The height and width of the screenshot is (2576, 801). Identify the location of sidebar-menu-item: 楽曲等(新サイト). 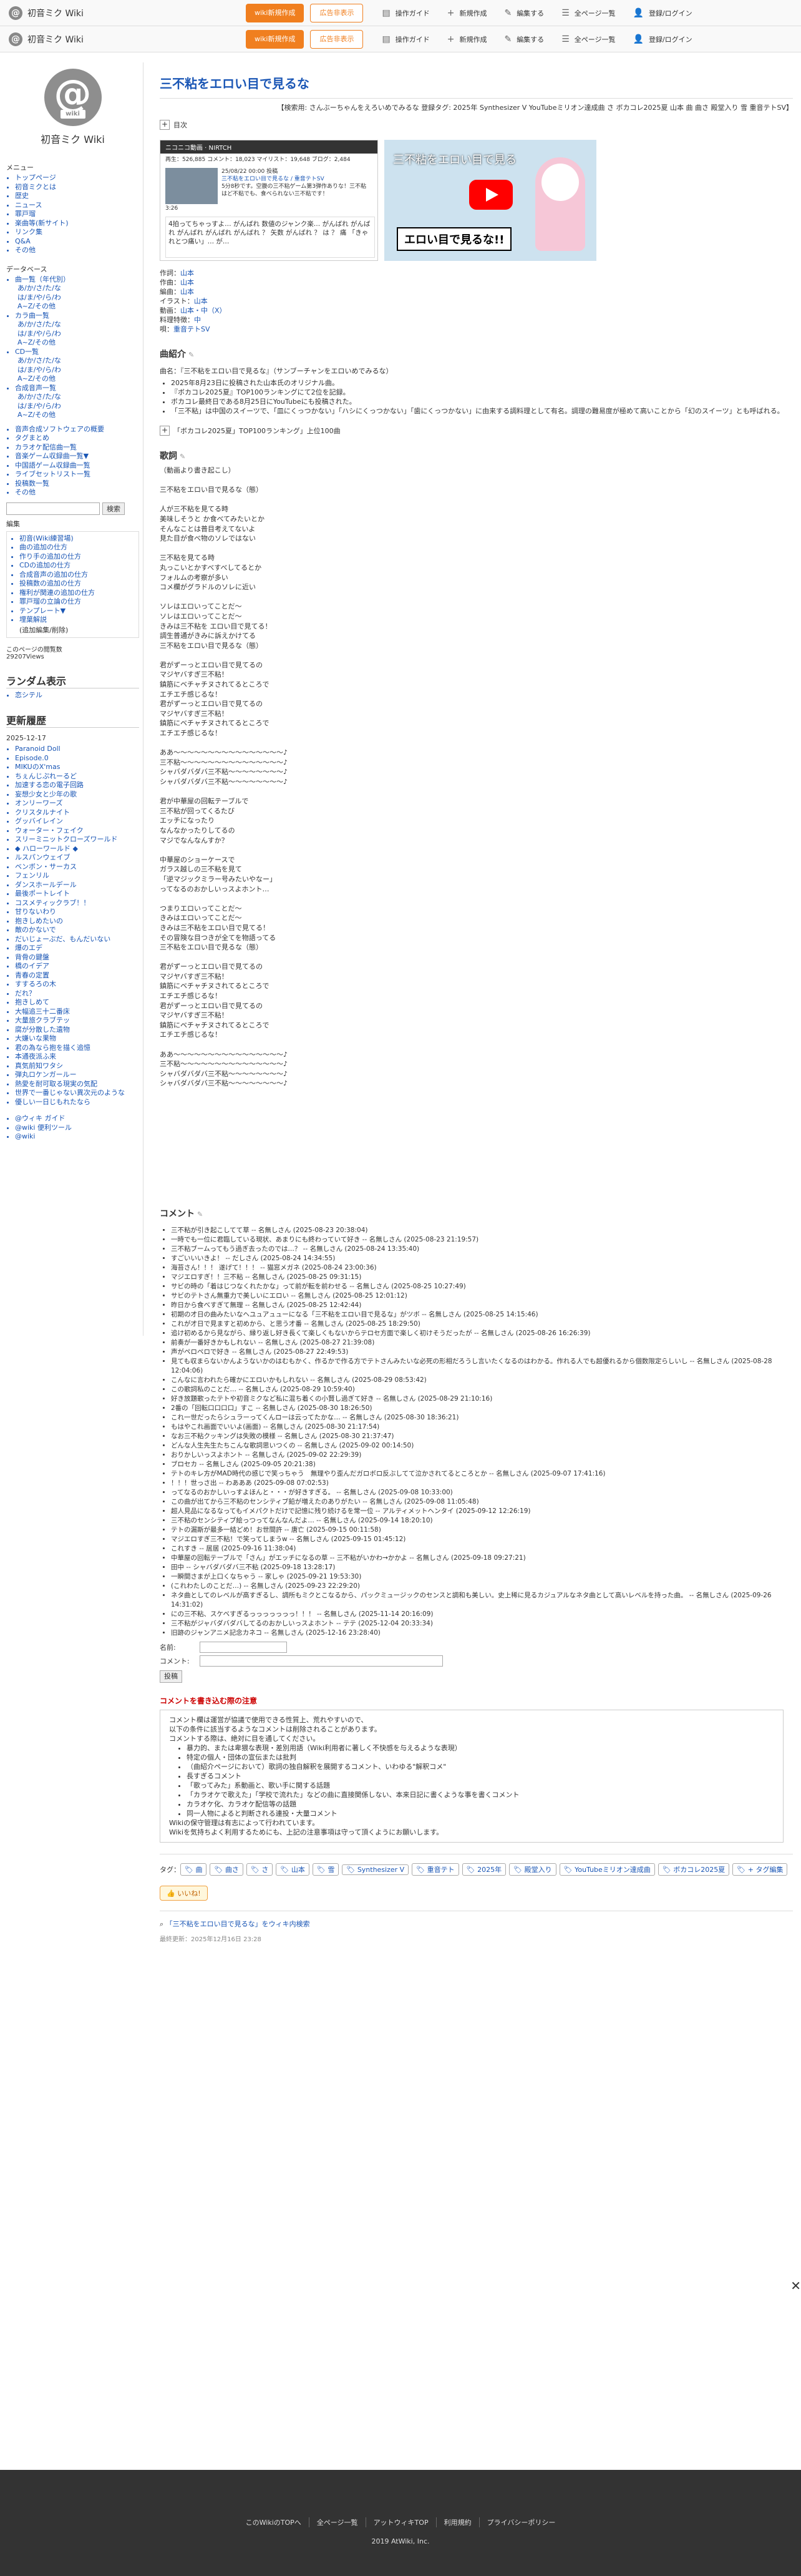
(77, 223).